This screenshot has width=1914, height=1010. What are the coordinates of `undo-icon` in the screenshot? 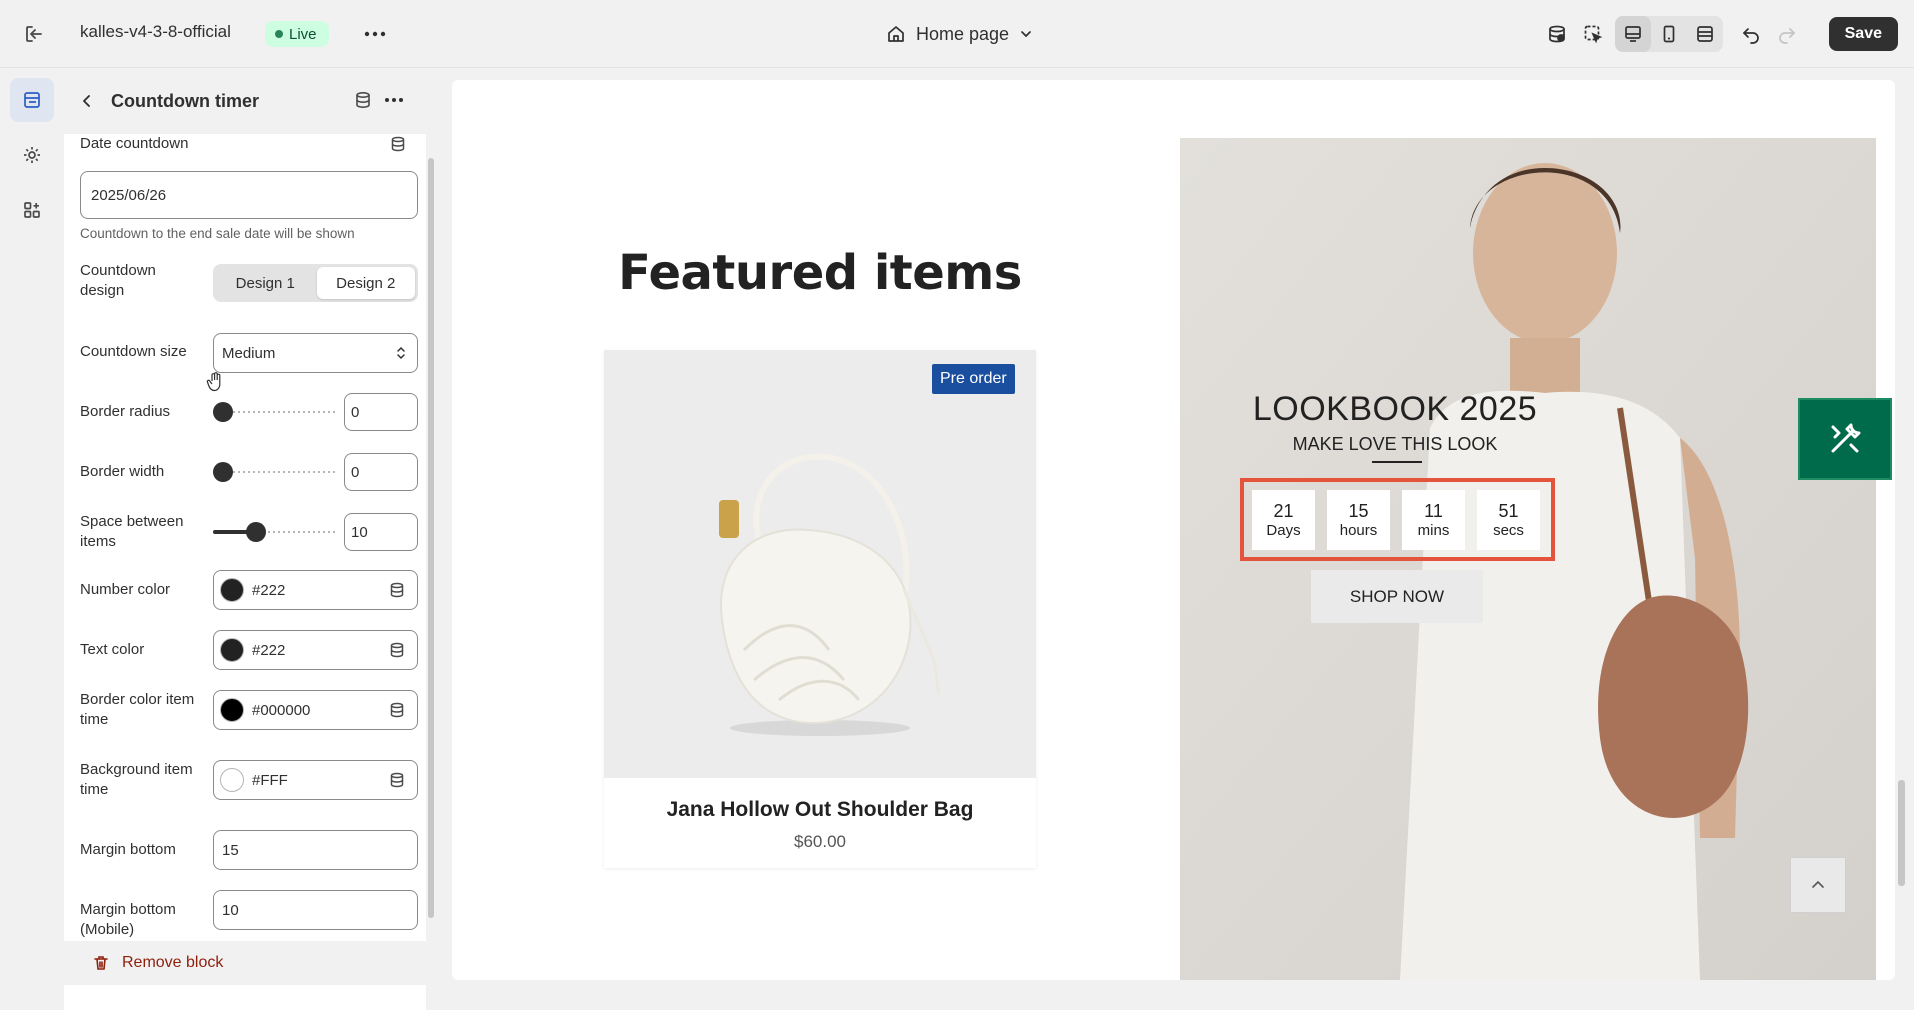 It's located at (1751, 34).